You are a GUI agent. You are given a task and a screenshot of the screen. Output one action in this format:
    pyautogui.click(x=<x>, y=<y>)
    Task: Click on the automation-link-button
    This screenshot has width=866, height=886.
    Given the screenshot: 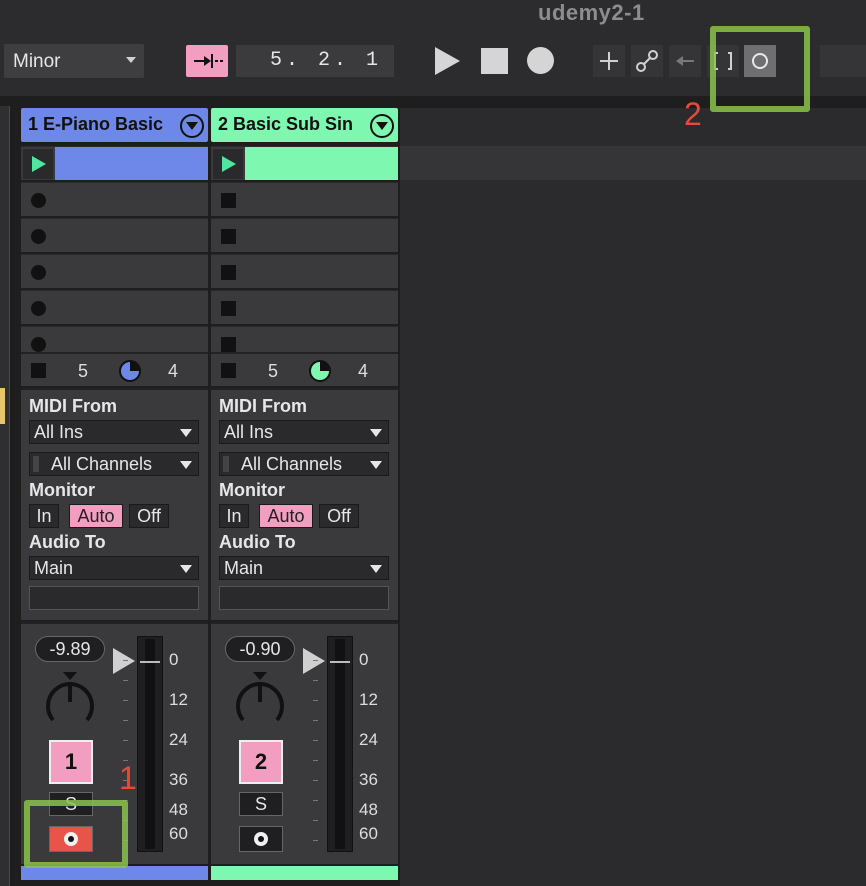 What is the action you would take?
    pyautogui.click(x=647, y=61)
    